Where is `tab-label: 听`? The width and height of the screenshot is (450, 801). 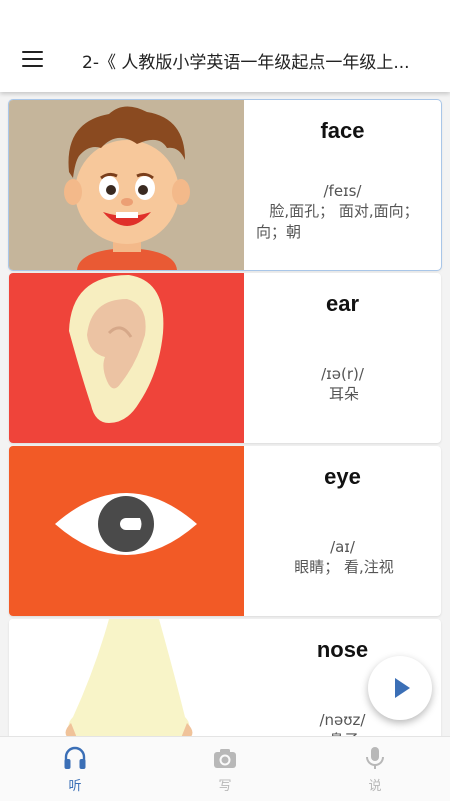 tab-label: 听 is located at coordinates (75, 786).